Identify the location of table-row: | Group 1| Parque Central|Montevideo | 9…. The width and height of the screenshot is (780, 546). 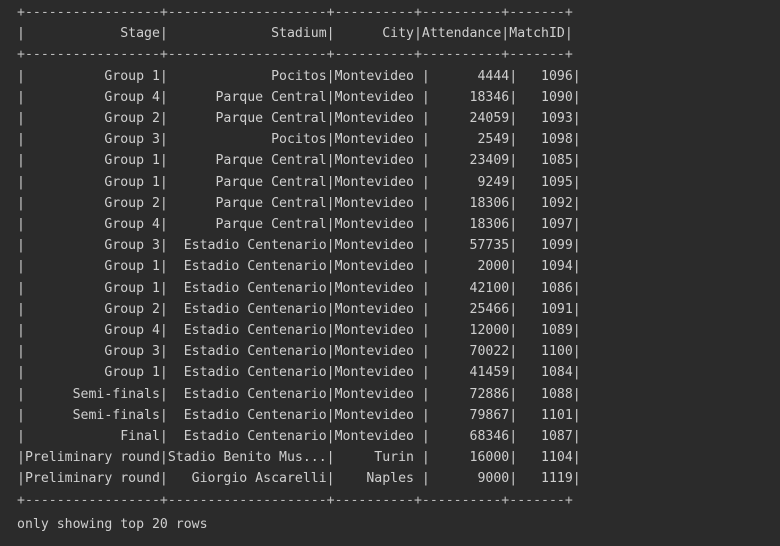
(299, 182).